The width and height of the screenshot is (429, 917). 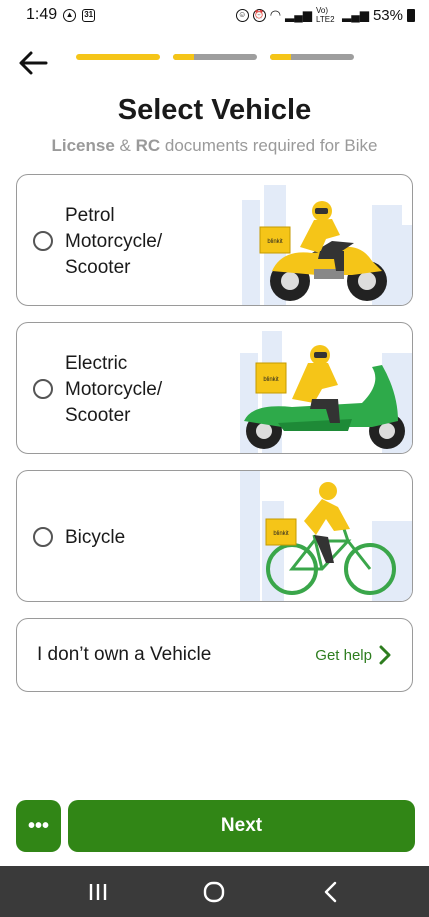 I want to click on alarm-icon: ⏰, so click(x=259, y=15).